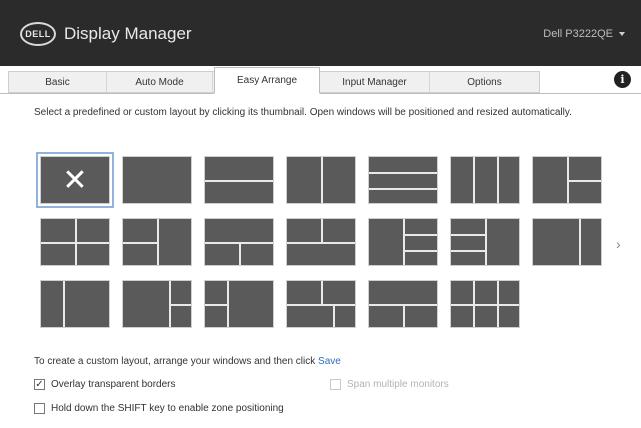 This screenshot has height=428, width=641. I want to click on logo-text: DELL, so click(38, 34).